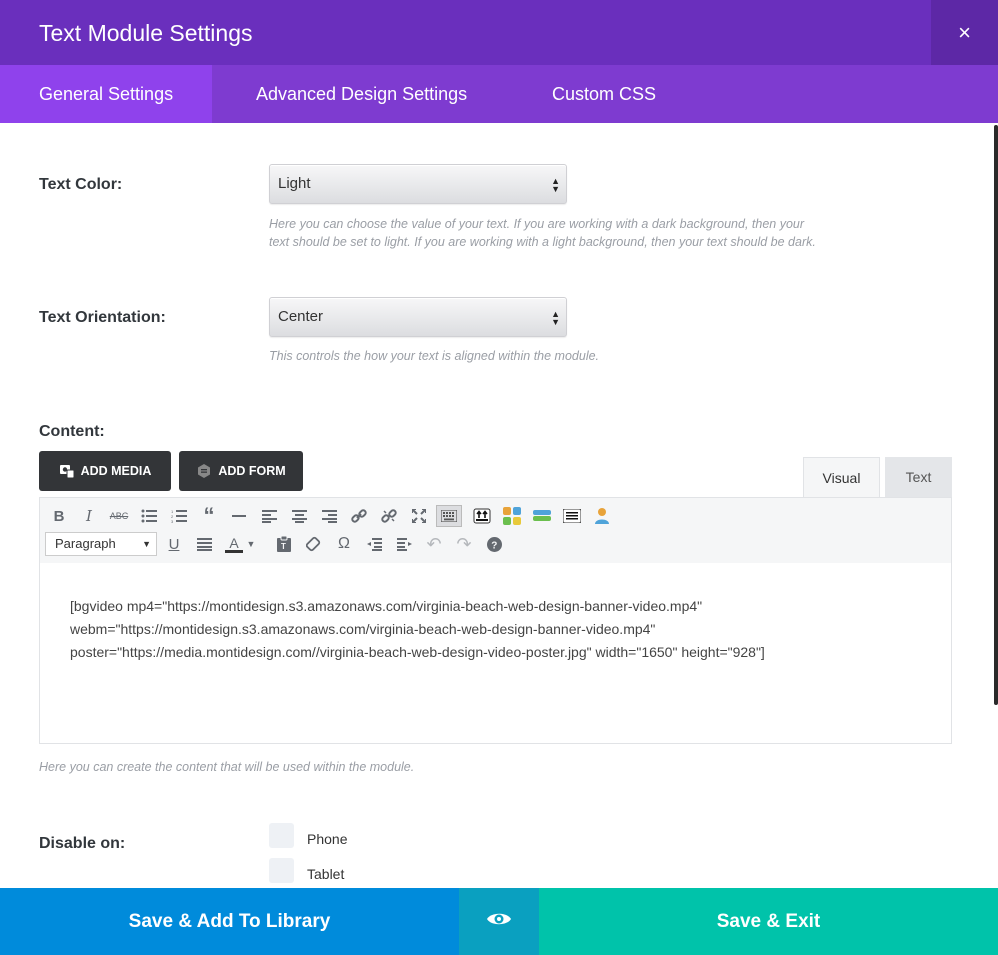 This screenshot has height=955, width=998. Describe the element at coordinates (464, 544) in the screenshot. I see `redo-icon: ↷` at that location.